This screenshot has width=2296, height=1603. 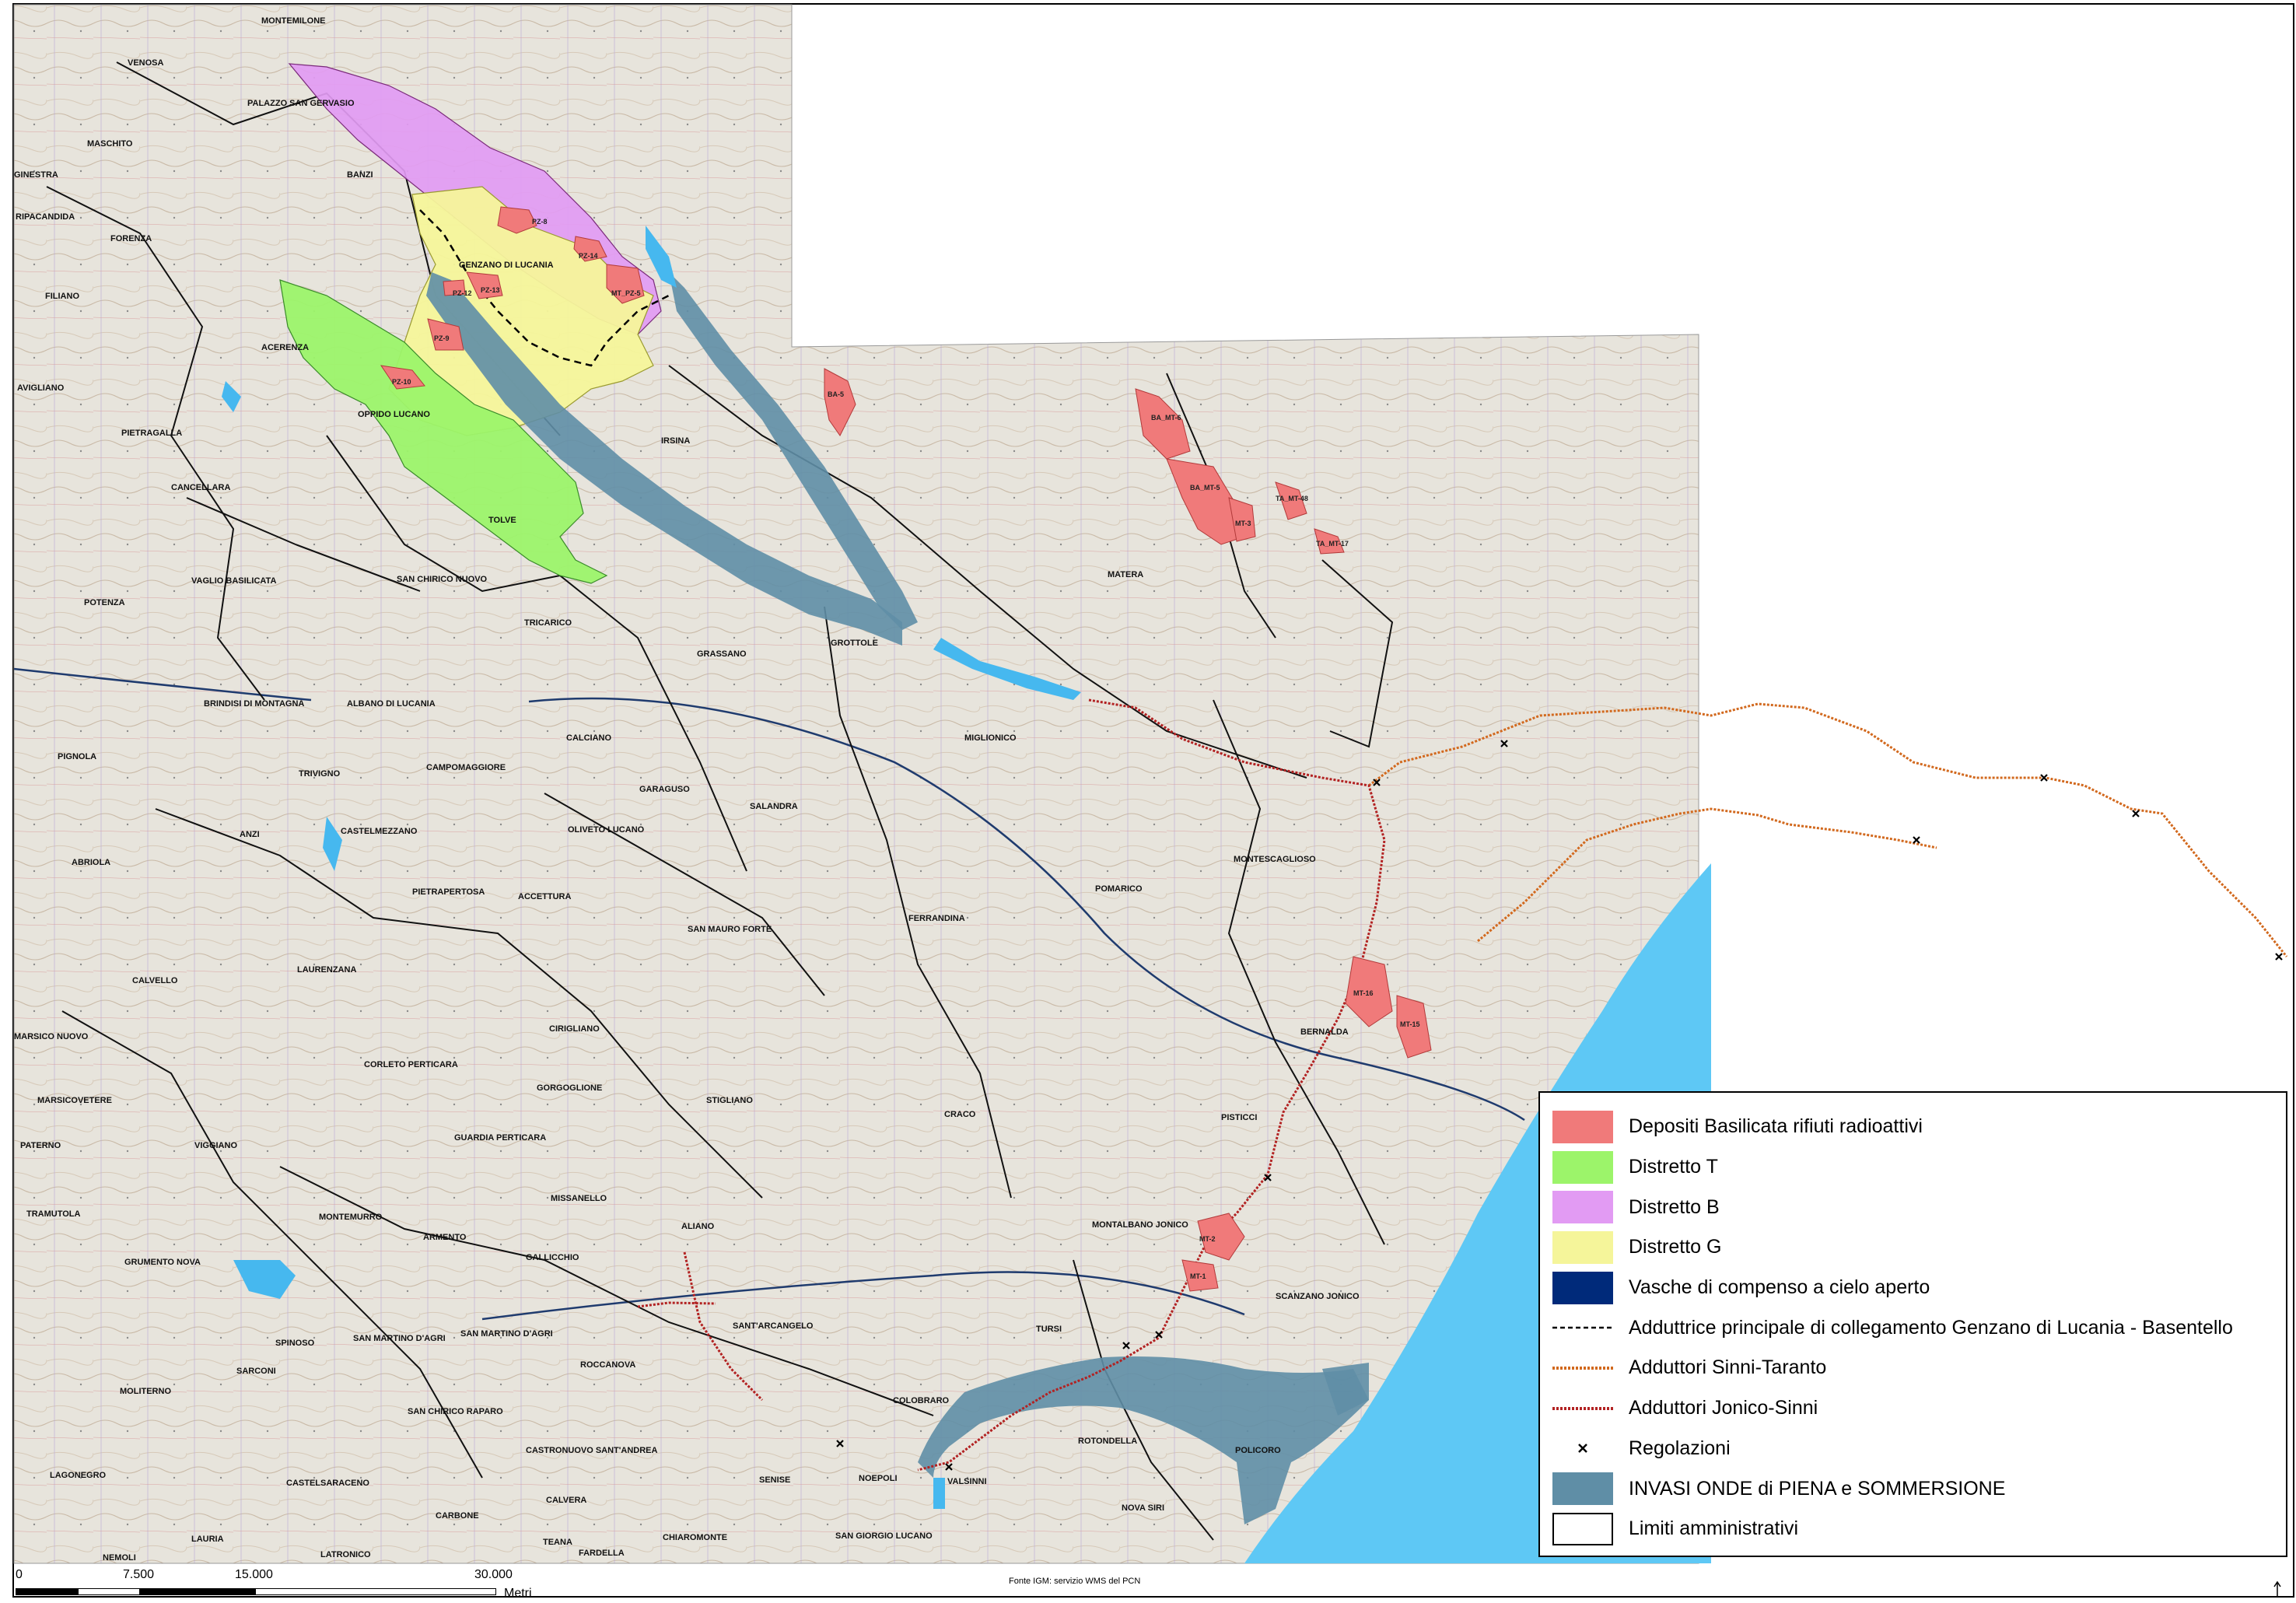 I want to click on town-label: CHIAROMONTE, so click(x=695, y=1538).